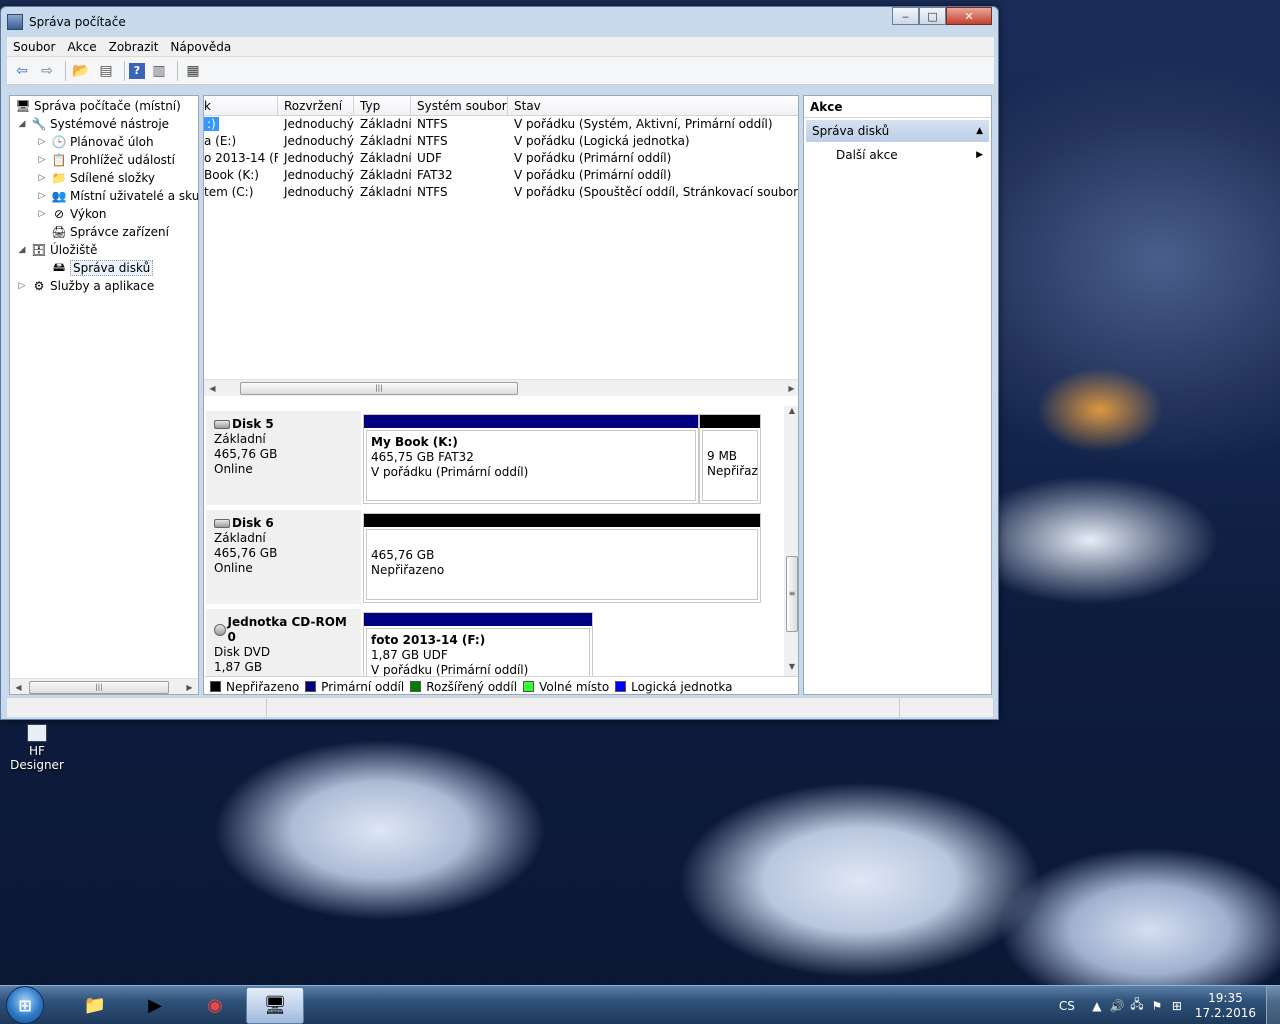  What do you see at coordinates (897, 131) in the screenshot?
I see `actions-section-disk-management: Správa disků ▲` at bounding box center [897, 131].